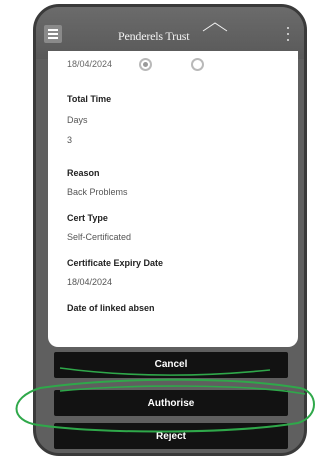 Image resolution: width=325 pixels, height=460 pixels. What do you see at coordinates (111, 308) in the screenshot?
I see `date-of-linked-absence-label: Date of linked absen` at bounding box center [111, 308].